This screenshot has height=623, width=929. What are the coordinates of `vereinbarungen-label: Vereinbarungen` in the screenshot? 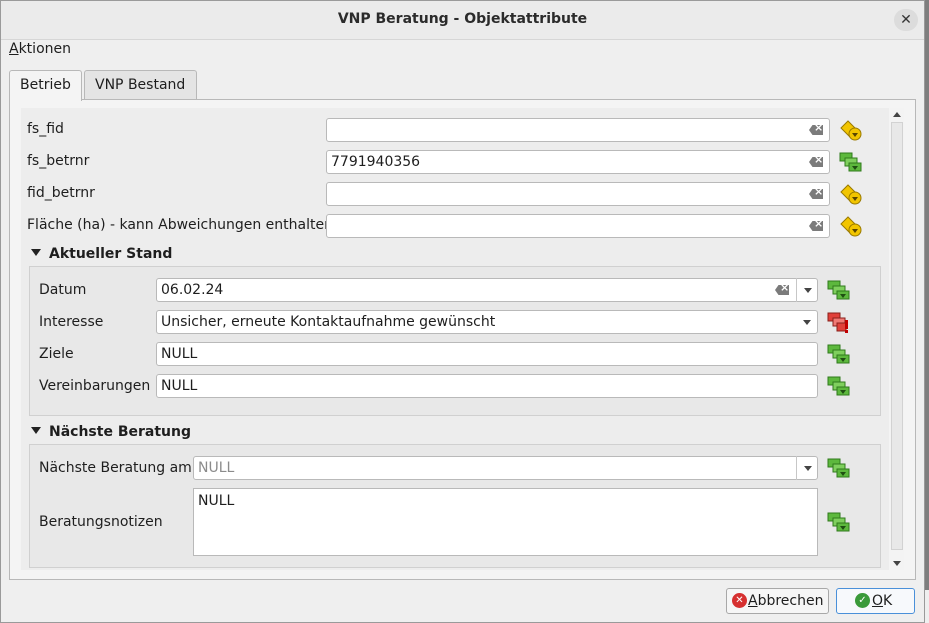 It's located at (95, 386).